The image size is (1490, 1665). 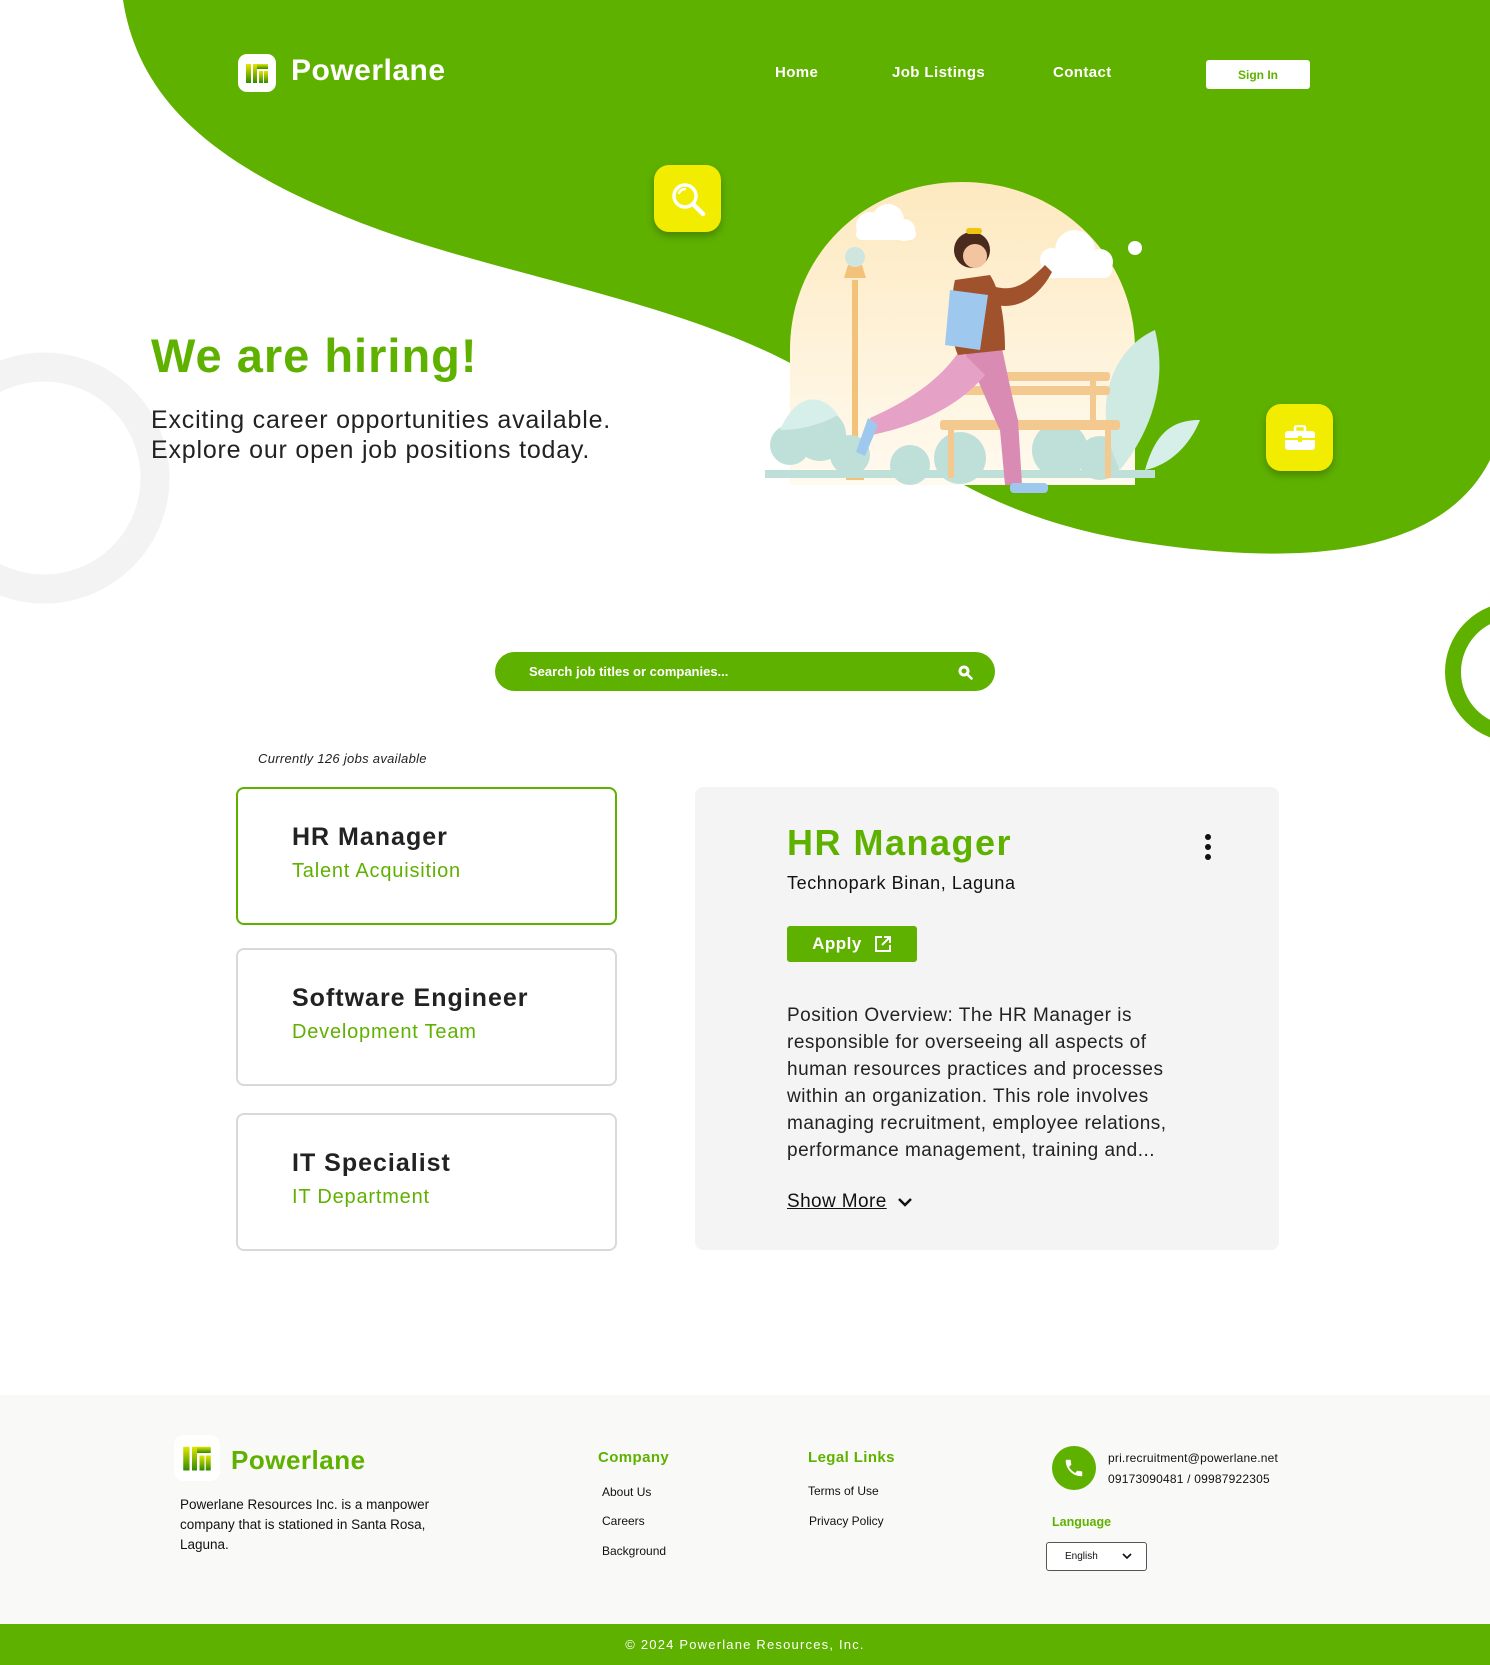 What do you see at coordinates (634, 1457) in the screenshot?
I see `footer-company-heading: Company` at bounding box center [634, 1457].